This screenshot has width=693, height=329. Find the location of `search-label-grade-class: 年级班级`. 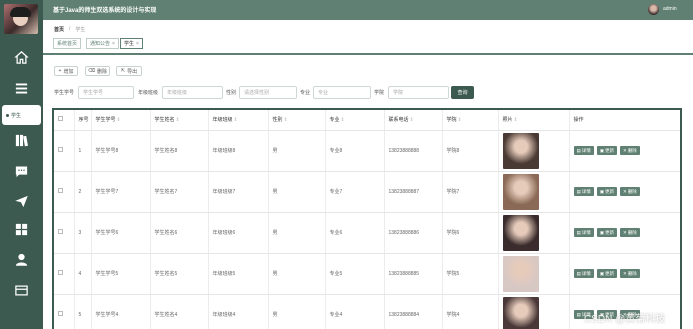

search-label-grade-class: 年级班级 is located at coordinates (148, 93).